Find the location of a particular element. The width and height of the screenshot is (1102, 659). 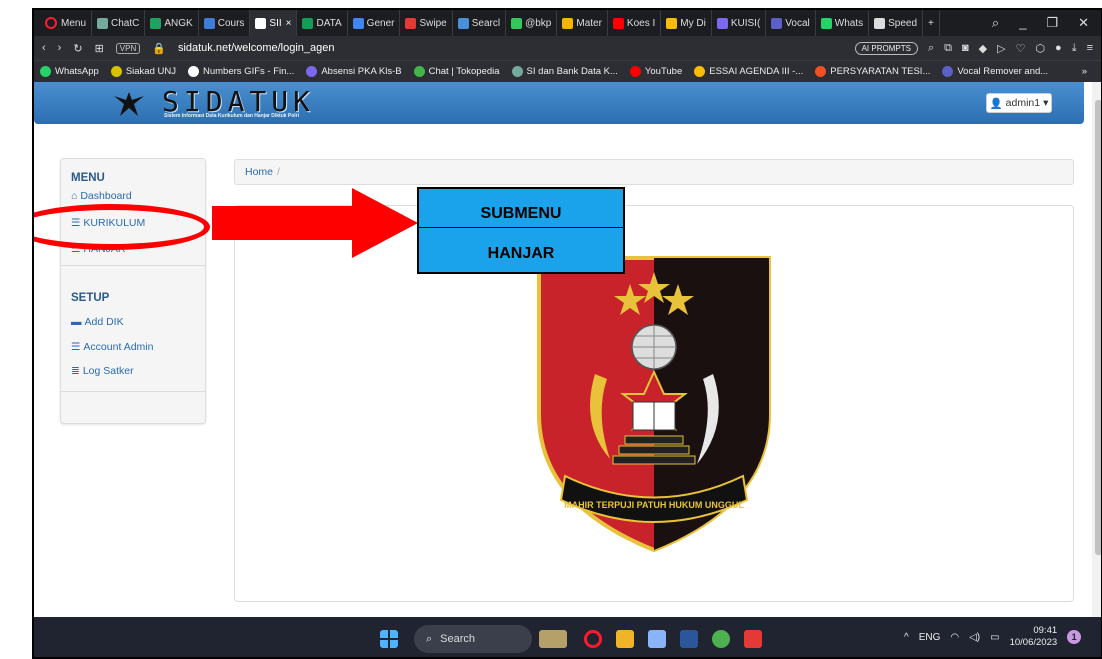

bookmark-item: Absensi PKA Kls-B is located at coordinates (354, 71).